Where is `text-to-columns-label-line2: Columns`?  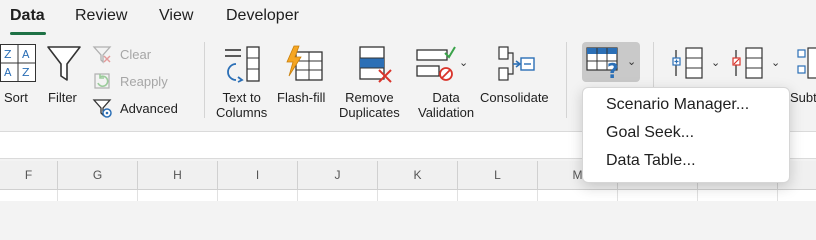
text-to-columns-label-line2: Columns is located at coordinates (242, 112).